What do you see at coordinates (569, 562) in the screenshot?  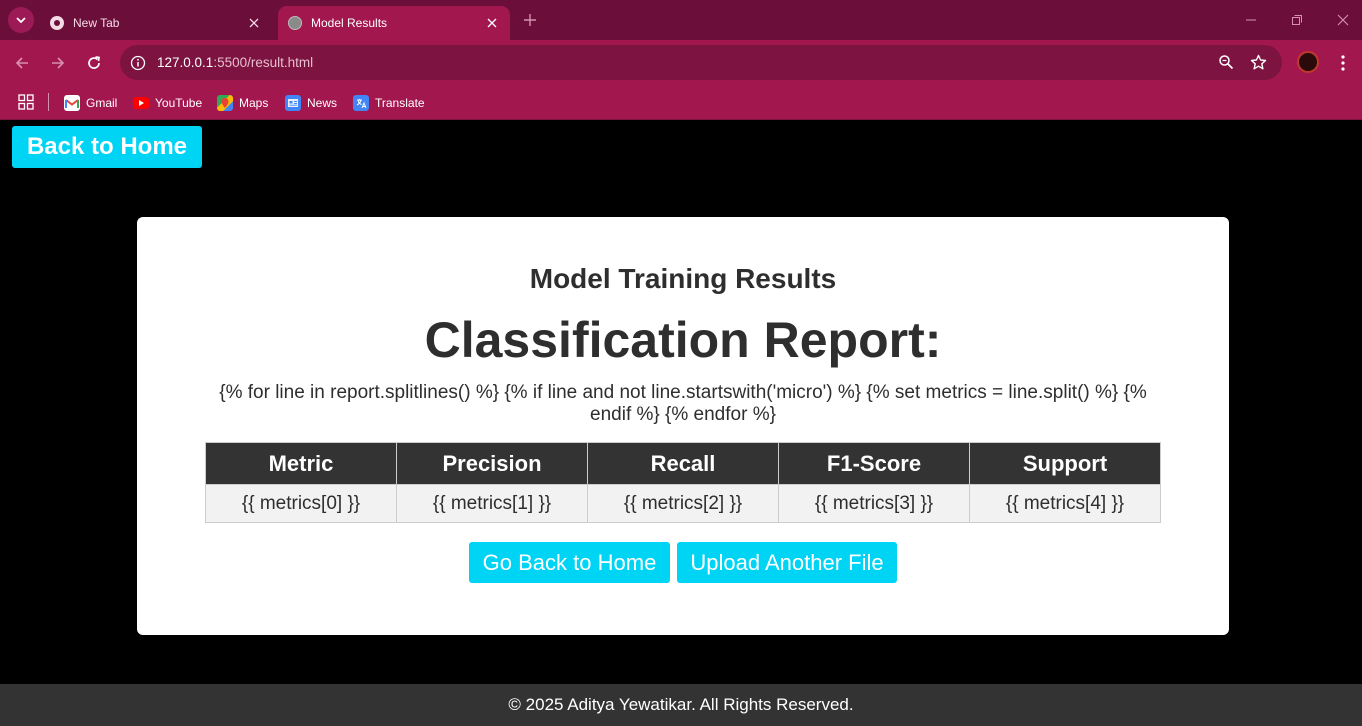 I see `go-back-to-home-button: Go Back to Home` at bounding box center [569, 562].